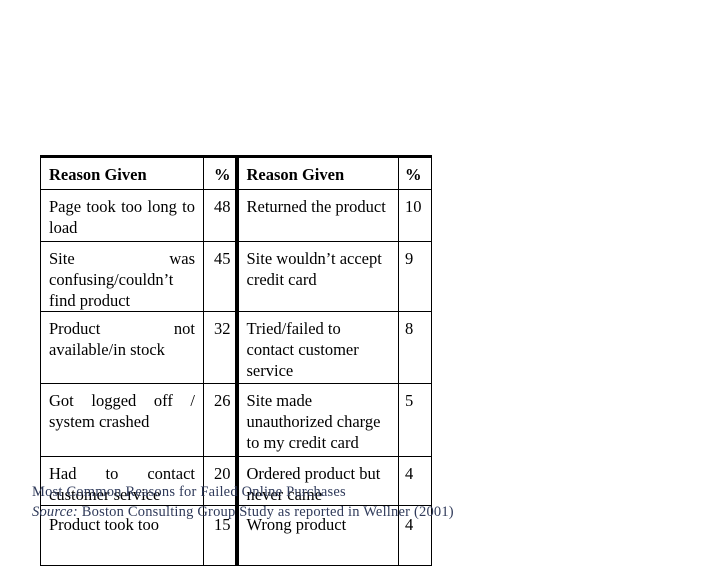 This screenshot has width=720, height=566. Describe the element at coordinates (122, 276) in the screenshot. I see `reason-a: Site was confusing/couldn’t find product` at that location.